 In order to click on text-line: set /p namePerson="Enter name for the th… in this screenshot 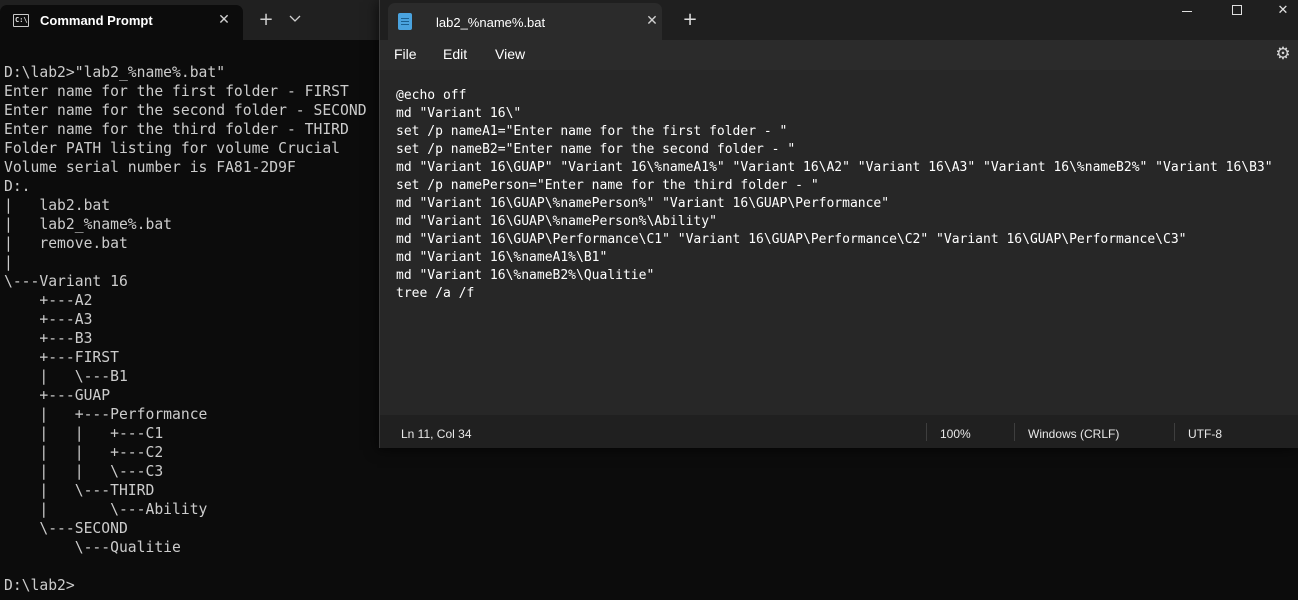, I will do `click(607, 185)`.